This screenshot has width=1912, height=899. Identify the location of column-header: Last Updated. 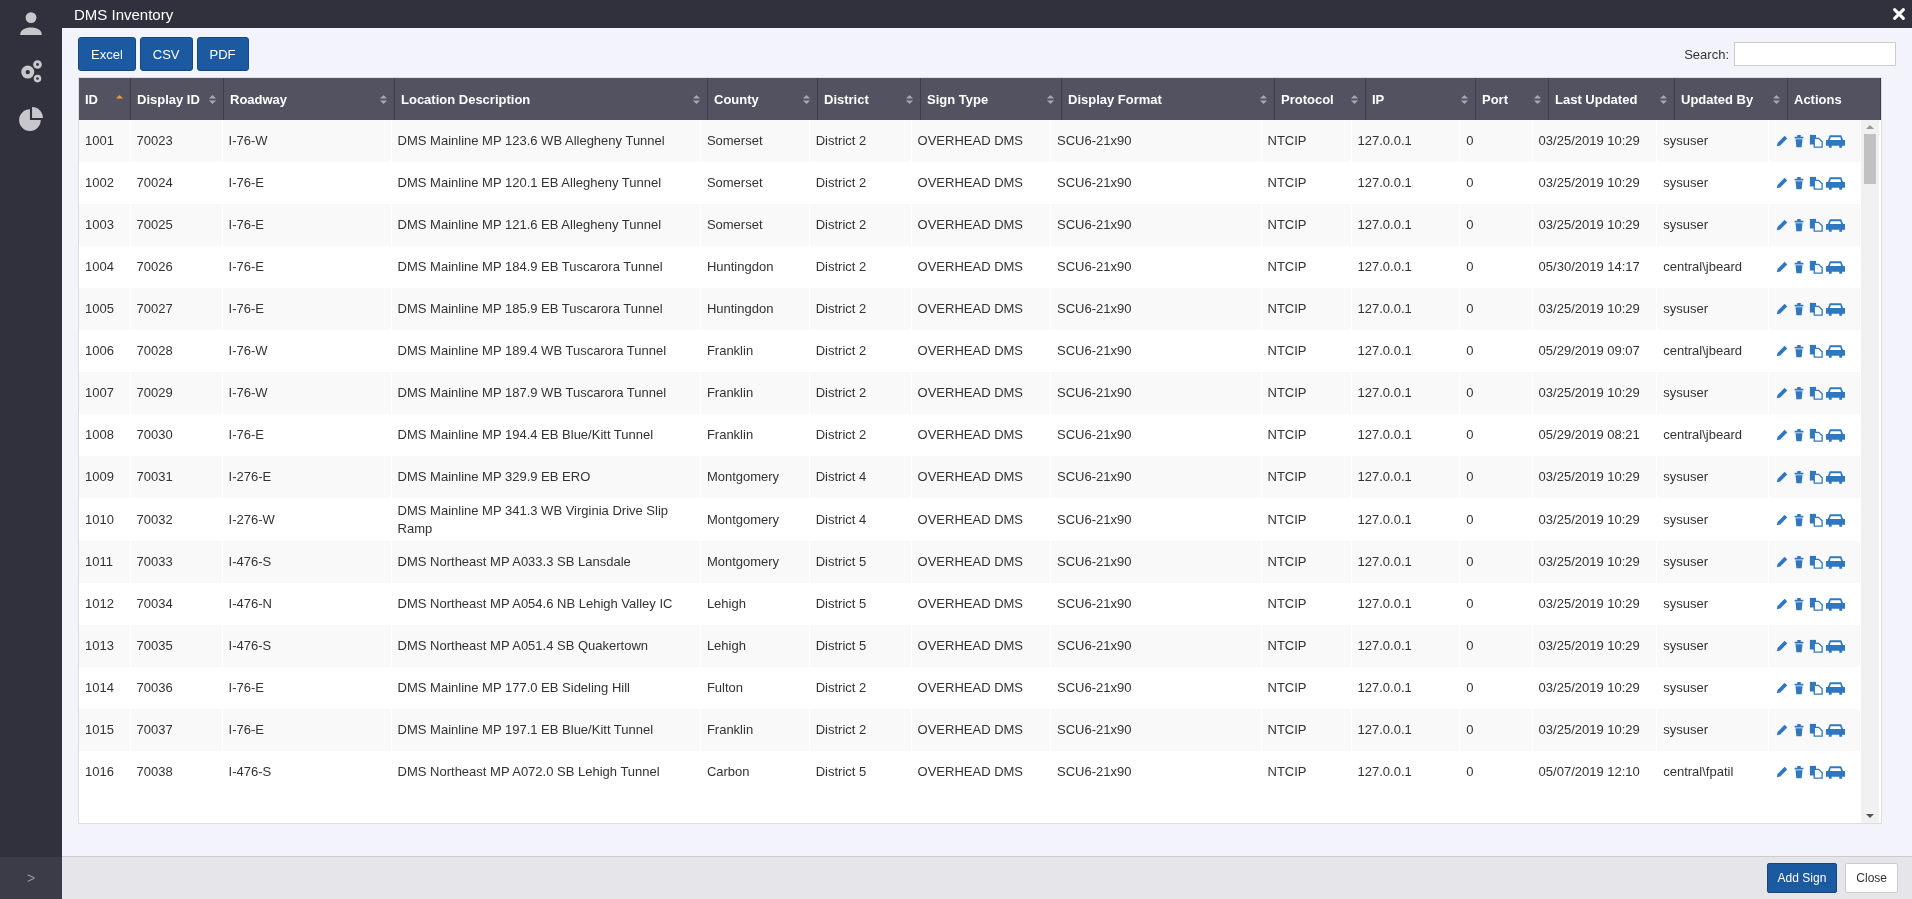
(1596, 99).